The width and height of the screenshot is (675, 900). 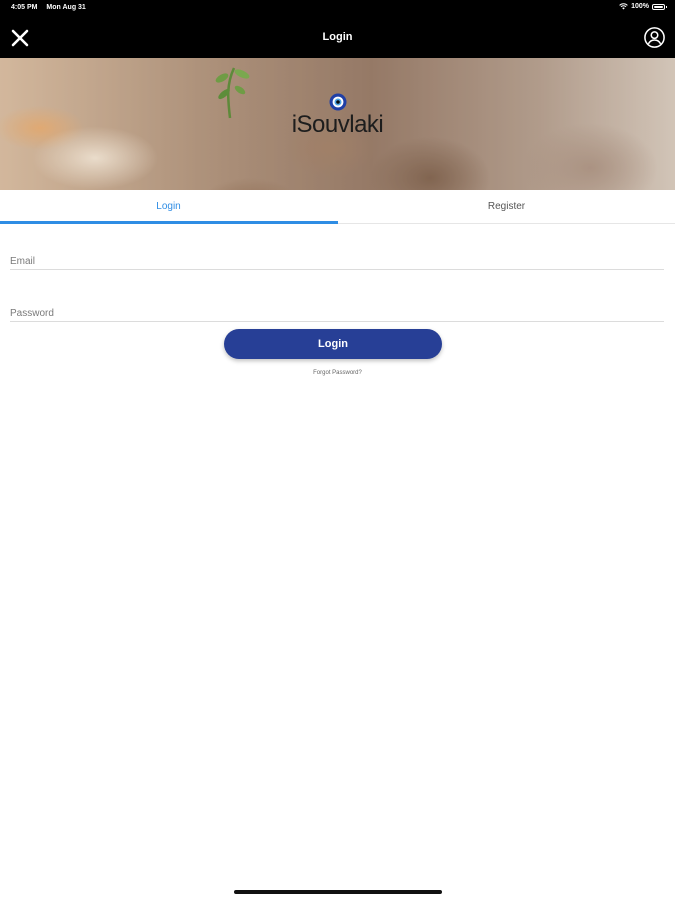 I want to click on page-title: Login, so click(x=337, y=37).